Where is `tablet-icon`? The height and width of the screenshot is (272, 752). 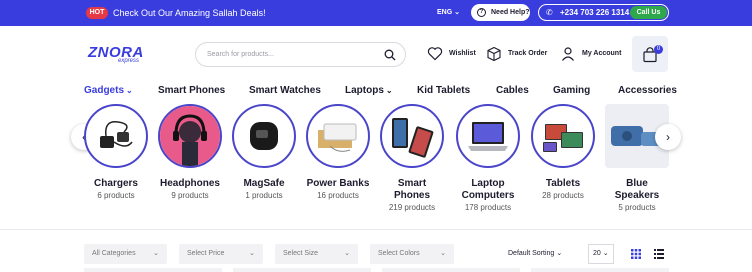
tablet-icon is located at coordinates (563, 138).